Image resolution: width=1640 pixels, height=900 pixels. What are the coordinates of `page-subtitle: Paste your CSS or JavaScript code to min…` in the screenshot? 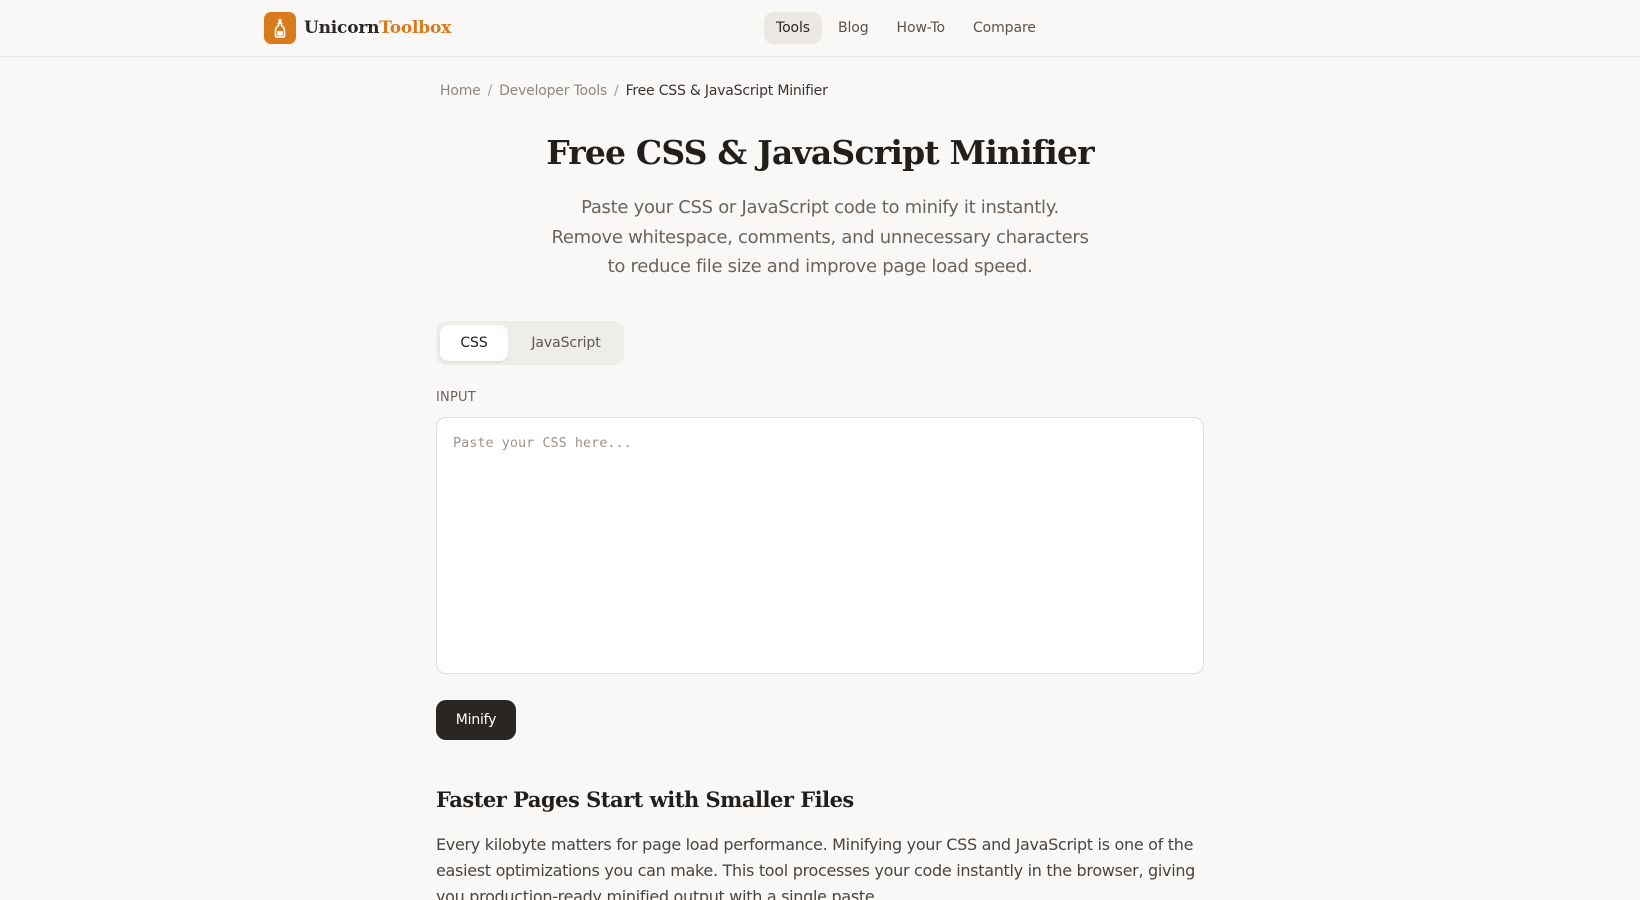 It's located at (820, 237).